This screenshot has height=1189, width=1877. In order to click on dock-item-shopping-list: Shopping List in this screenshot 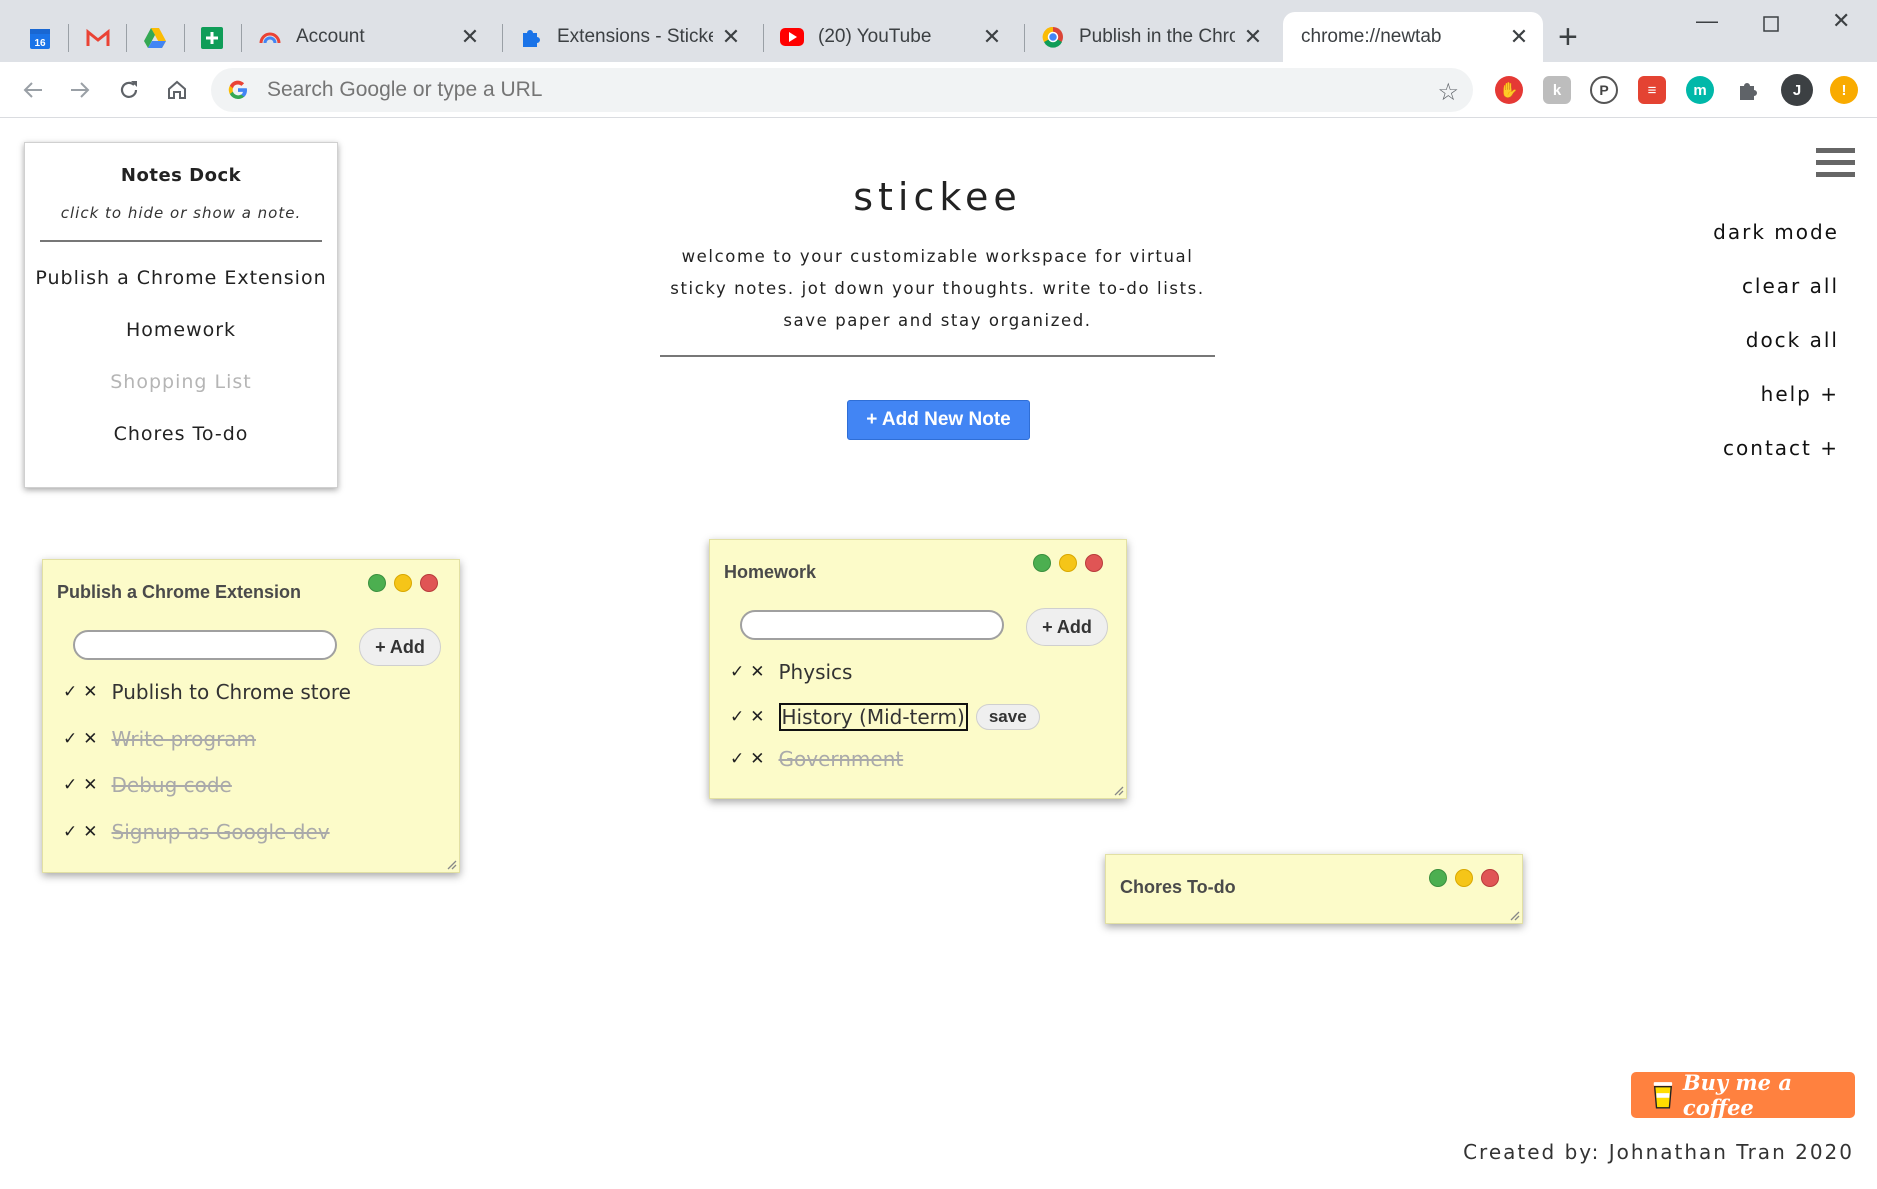, I will do `click(181, 382)`.